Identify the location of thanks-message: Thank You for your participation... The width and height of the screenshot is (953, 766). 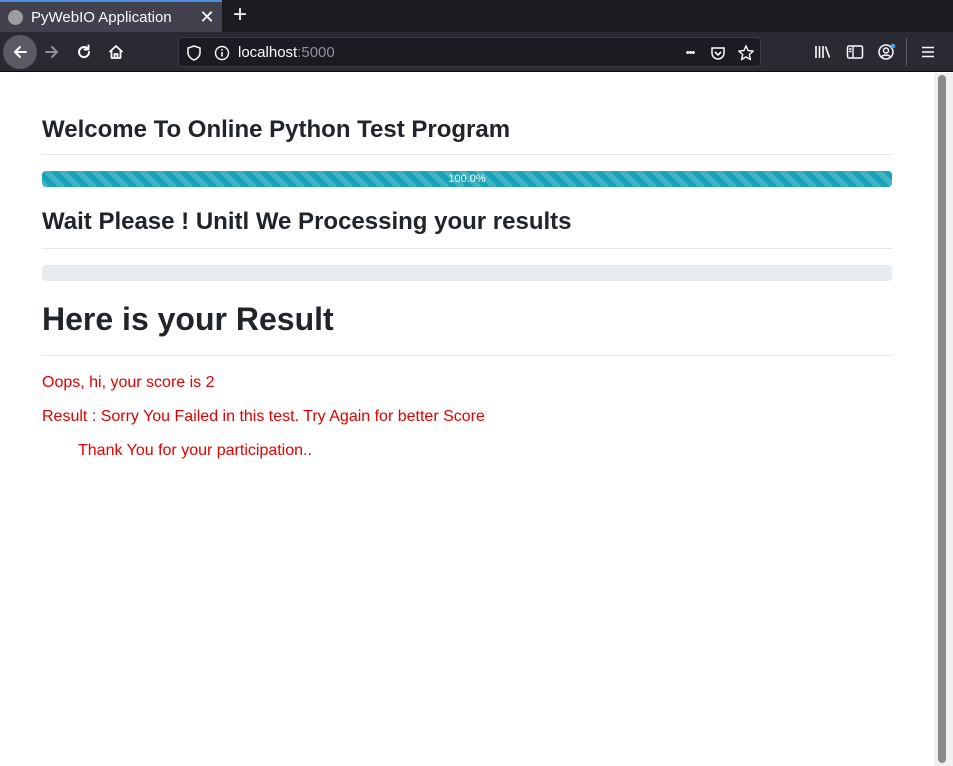
(195, 450).